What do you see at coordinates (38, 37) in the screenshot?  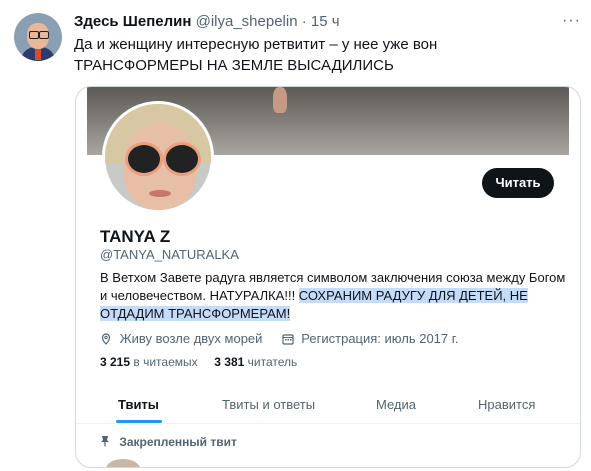 I see `author-avatar` at bounding box center [38, 37].